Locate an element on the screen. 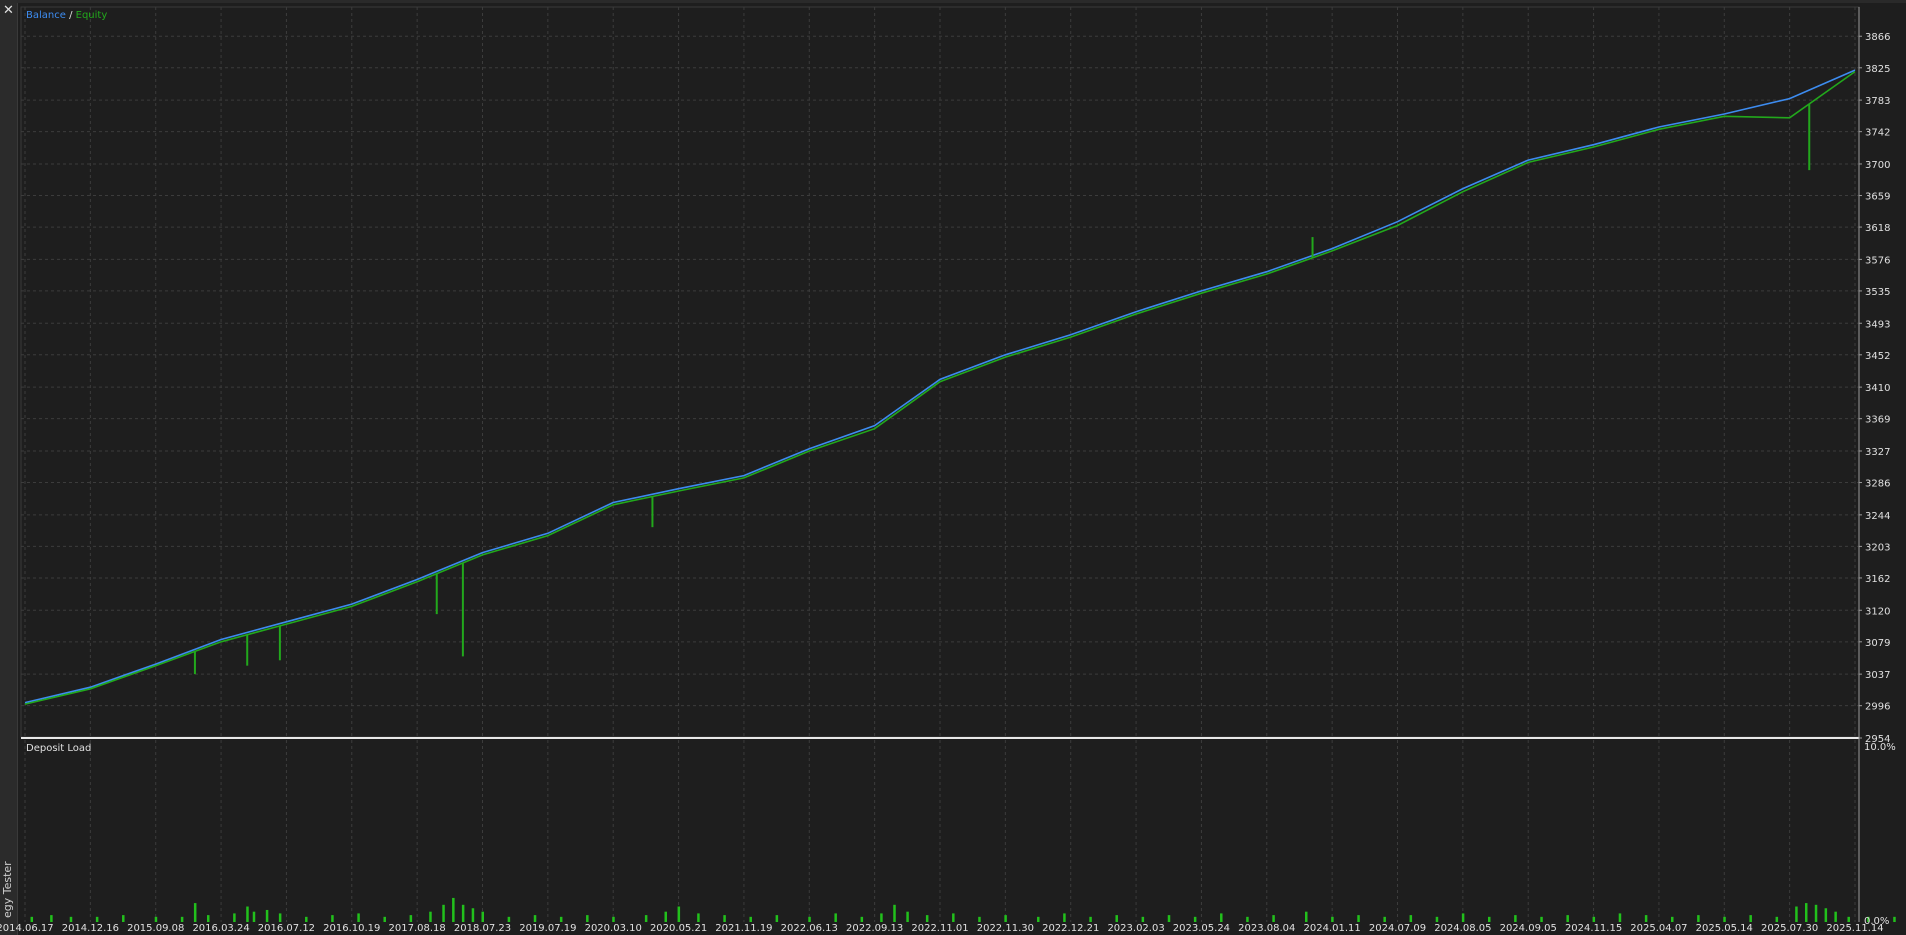  x-tick-label: 2023.02.03 is located at coordinates (1135, 928).